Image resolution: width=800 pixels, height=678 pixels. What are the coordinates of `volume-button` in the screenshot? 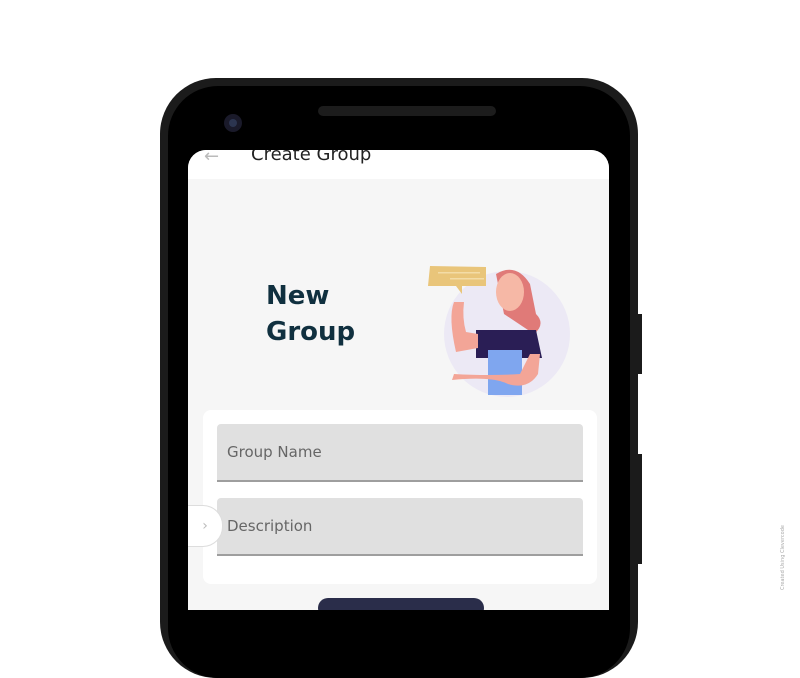 It's located at (640, 509).